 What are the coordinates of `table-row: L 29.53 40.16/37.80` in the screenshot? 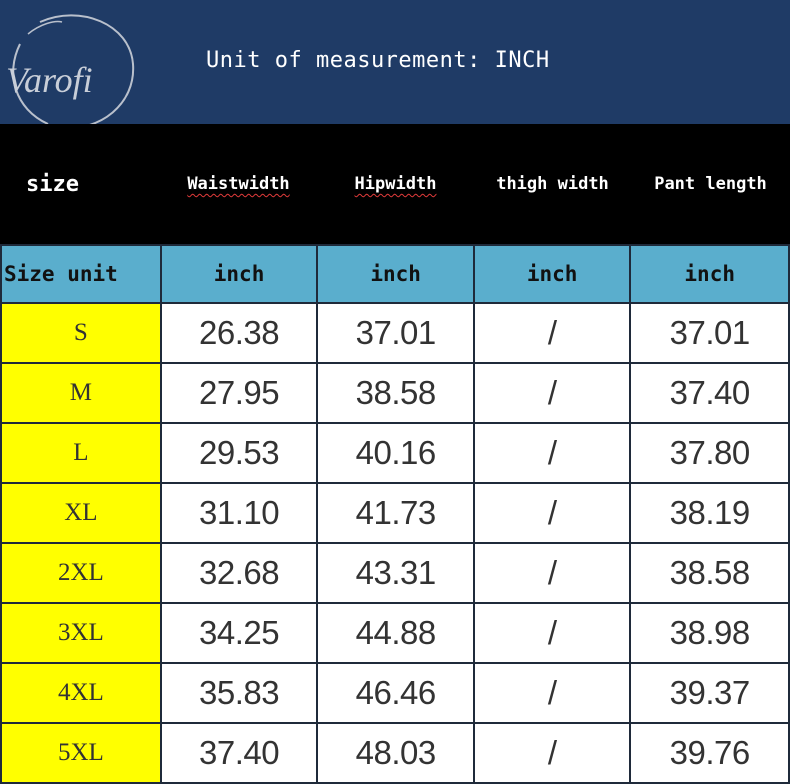 It's located at (395, 453).